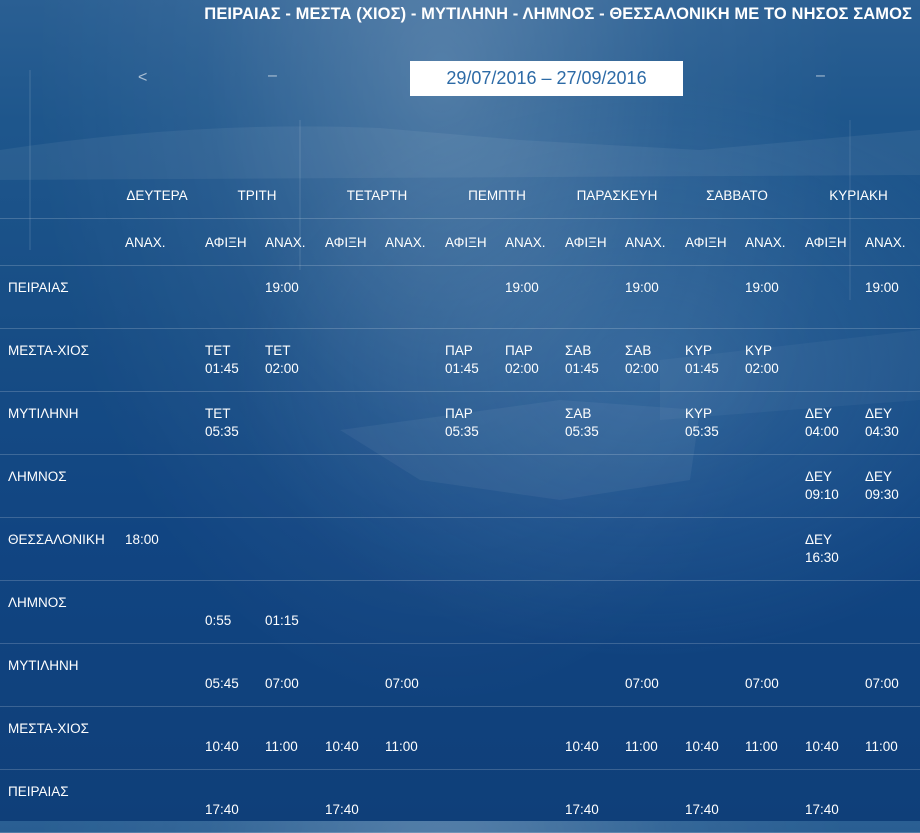  Describe the element at coordinates (858, 195) in the screenshot. I see `day-header: ΚΥΡΙΑΚΗ` at that location.